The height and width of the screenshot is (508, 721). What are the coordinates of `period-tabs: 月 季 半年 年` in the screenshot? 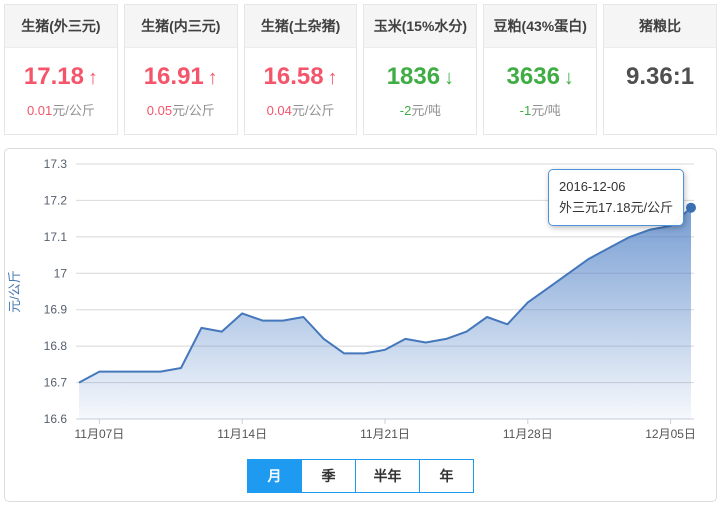 It's located at (360, 476).